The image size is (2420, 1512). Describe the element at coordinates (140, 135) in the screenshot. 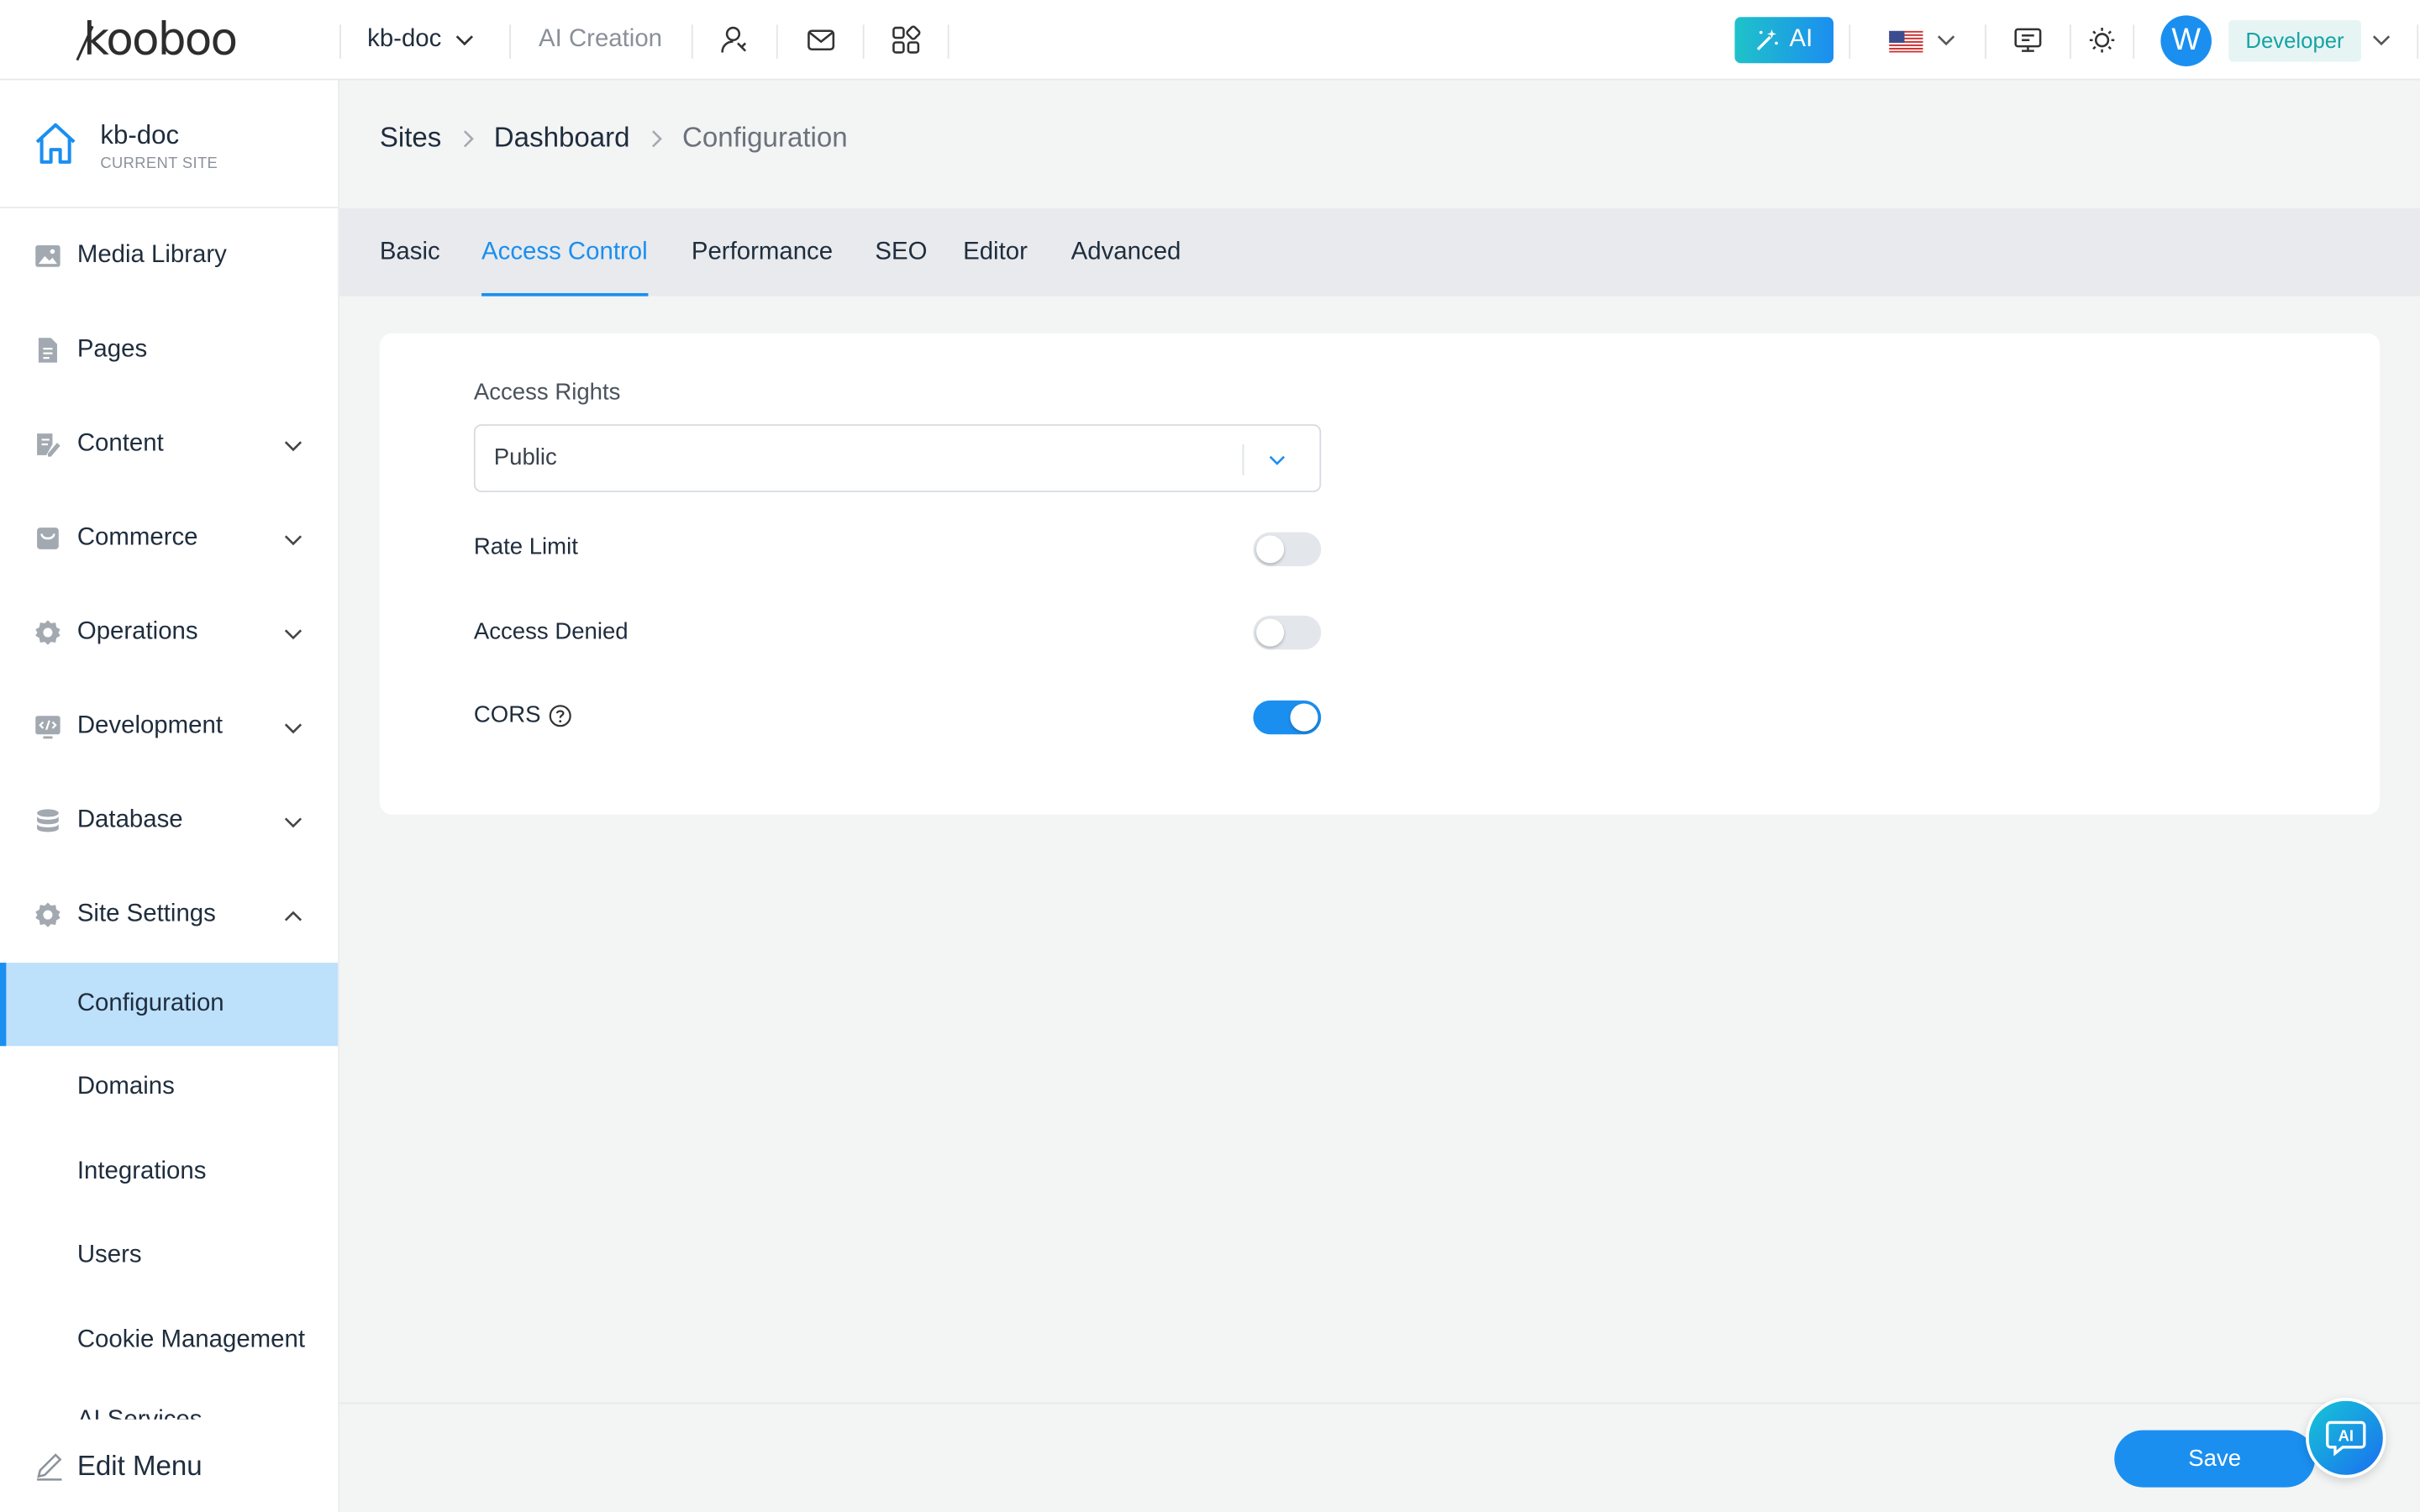

I see `site-name: kb-doc` at that location.